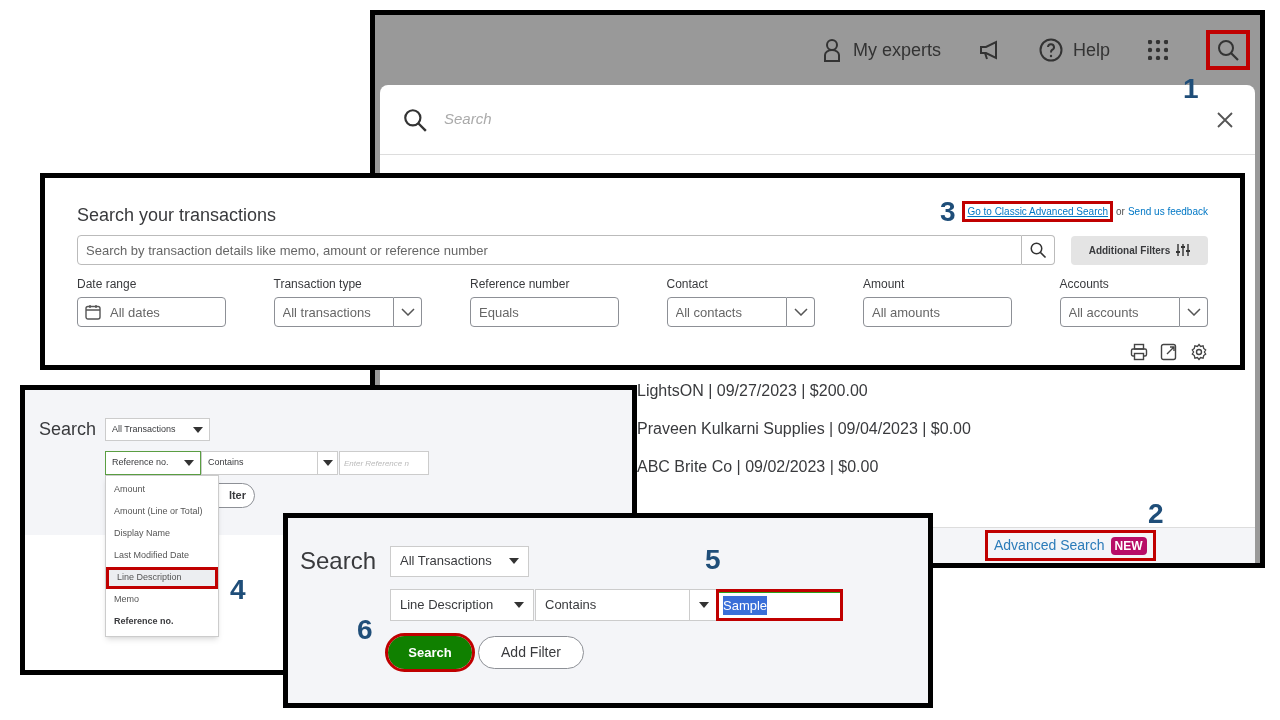 The height and width of the screenshot is (720, 1280). What do you see at coordinates (151, 312) in the screenshot?
I see `date-field: All dates` at bounding box center [151, 312].